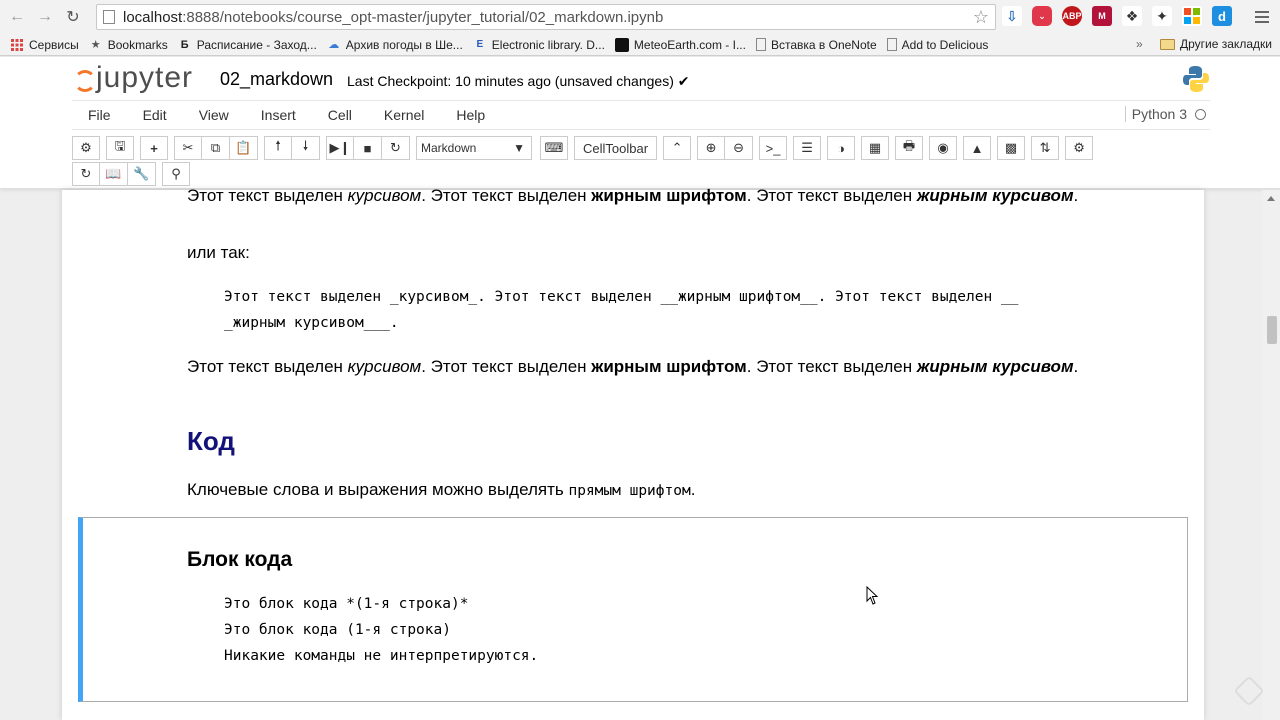  I want to click on scroll-up-arrow-icon, so click(1271, 198).